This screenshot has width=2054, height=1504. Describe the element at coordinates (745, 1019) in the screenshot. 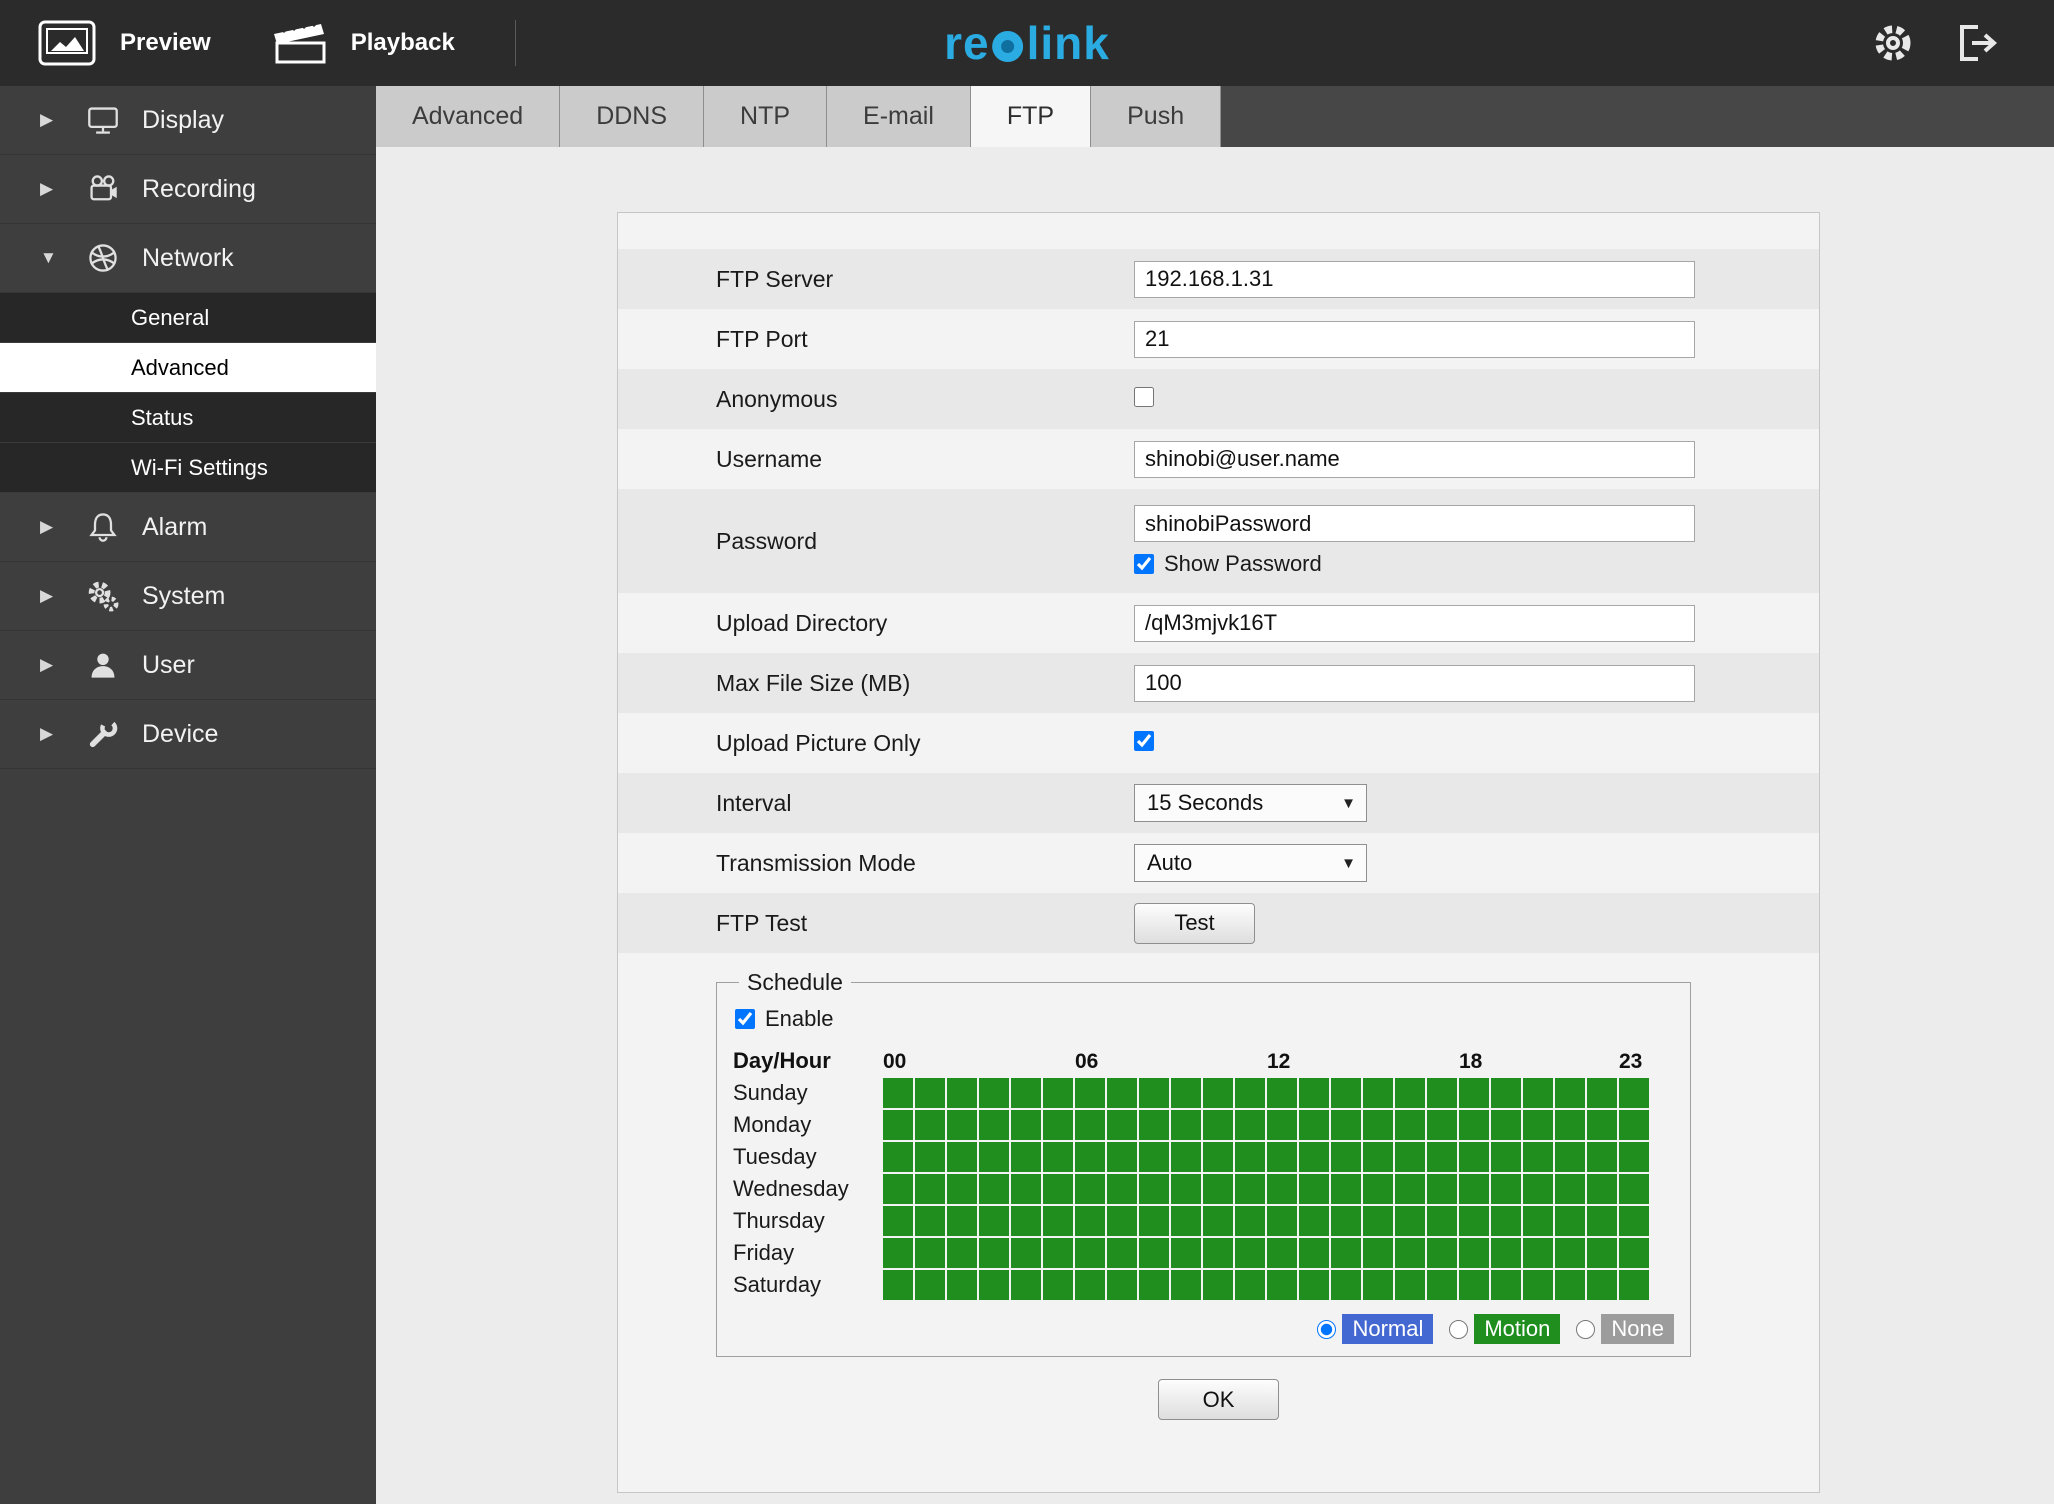

I see `schedule-enable-checkbox` at that location.